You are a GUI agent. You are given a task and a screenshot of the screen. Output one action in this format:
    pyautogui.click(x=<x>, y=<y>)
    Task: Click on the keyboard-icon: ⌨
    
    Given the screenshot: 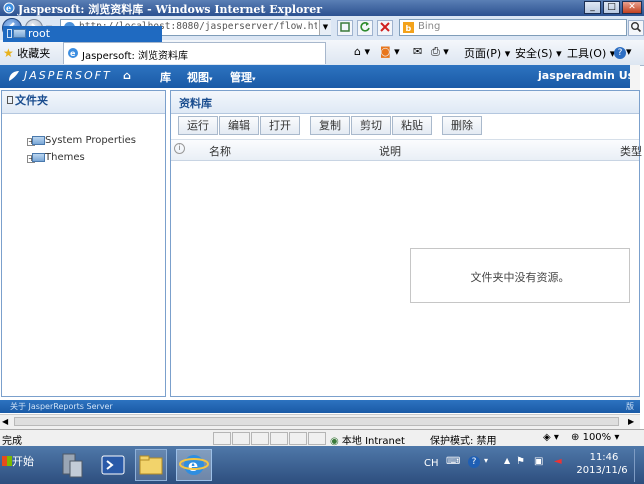 What is the action you would take?
    pyautogui.click(x=453, y=461)
    